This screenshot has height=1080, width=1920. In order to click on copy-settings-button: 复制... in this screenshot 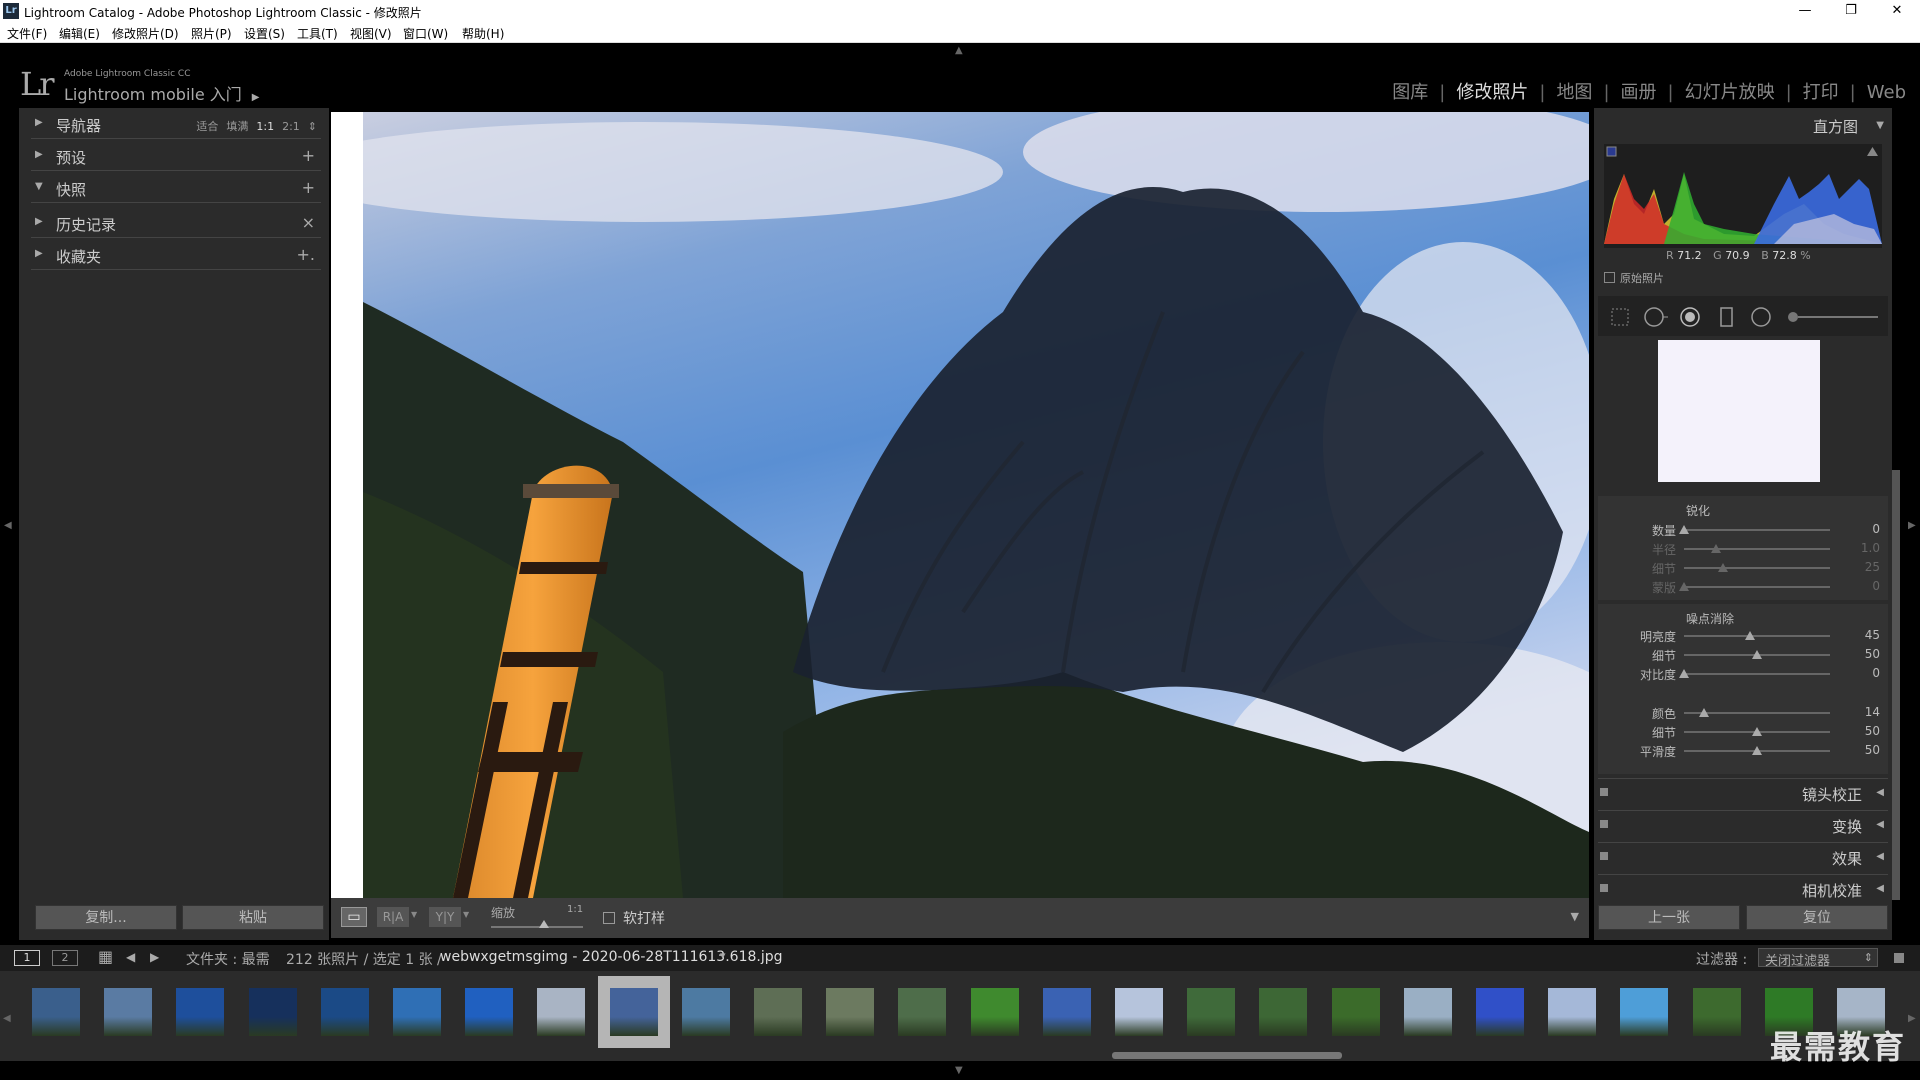, I will do `click(106, 917)`.